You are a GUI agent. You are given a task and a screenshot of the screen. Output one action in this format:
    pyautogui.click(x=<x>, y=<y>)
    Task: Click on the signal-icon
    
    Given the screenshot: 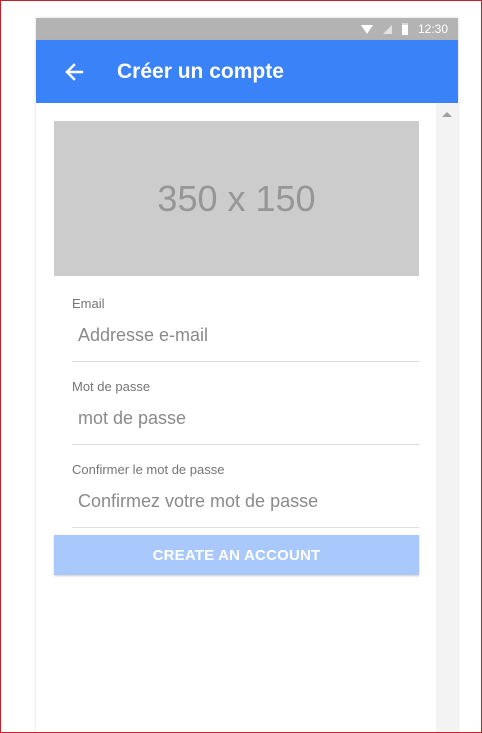 What is the action you would take?
    pyautogui.click(x=387, y=29)
    